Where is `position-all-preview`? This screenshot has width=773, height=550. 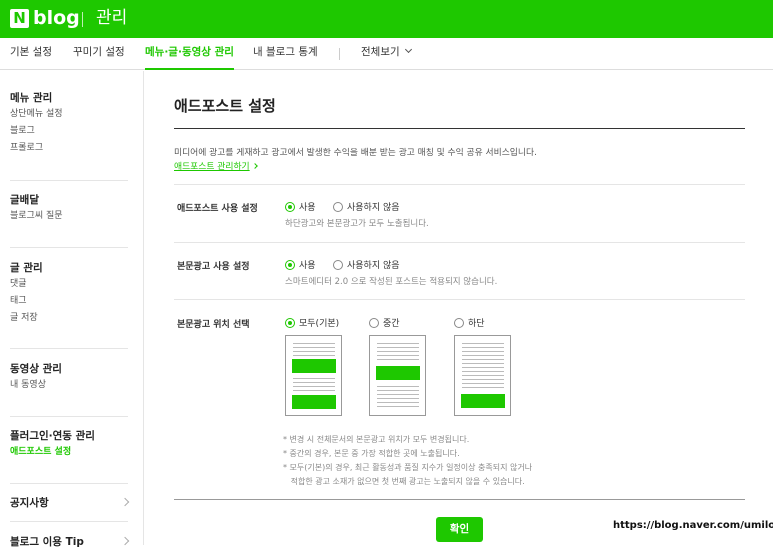 position-all-preview is located at coordinates (313, 375).